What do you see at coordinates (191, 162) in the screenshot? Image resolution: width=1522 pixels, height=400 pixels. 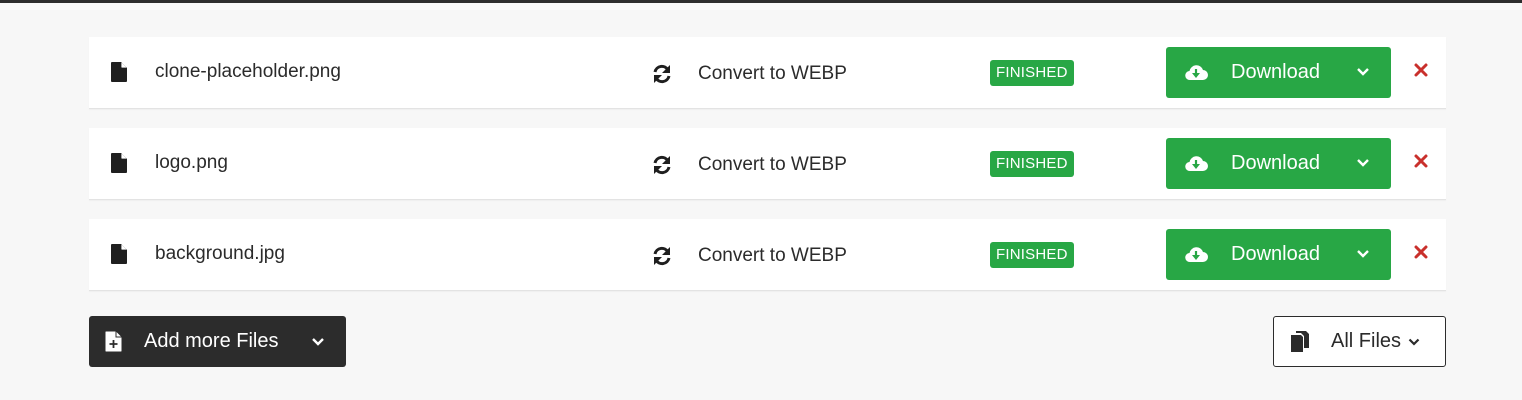 I see `file-name: logo.png` at bounding box center [191, 162].